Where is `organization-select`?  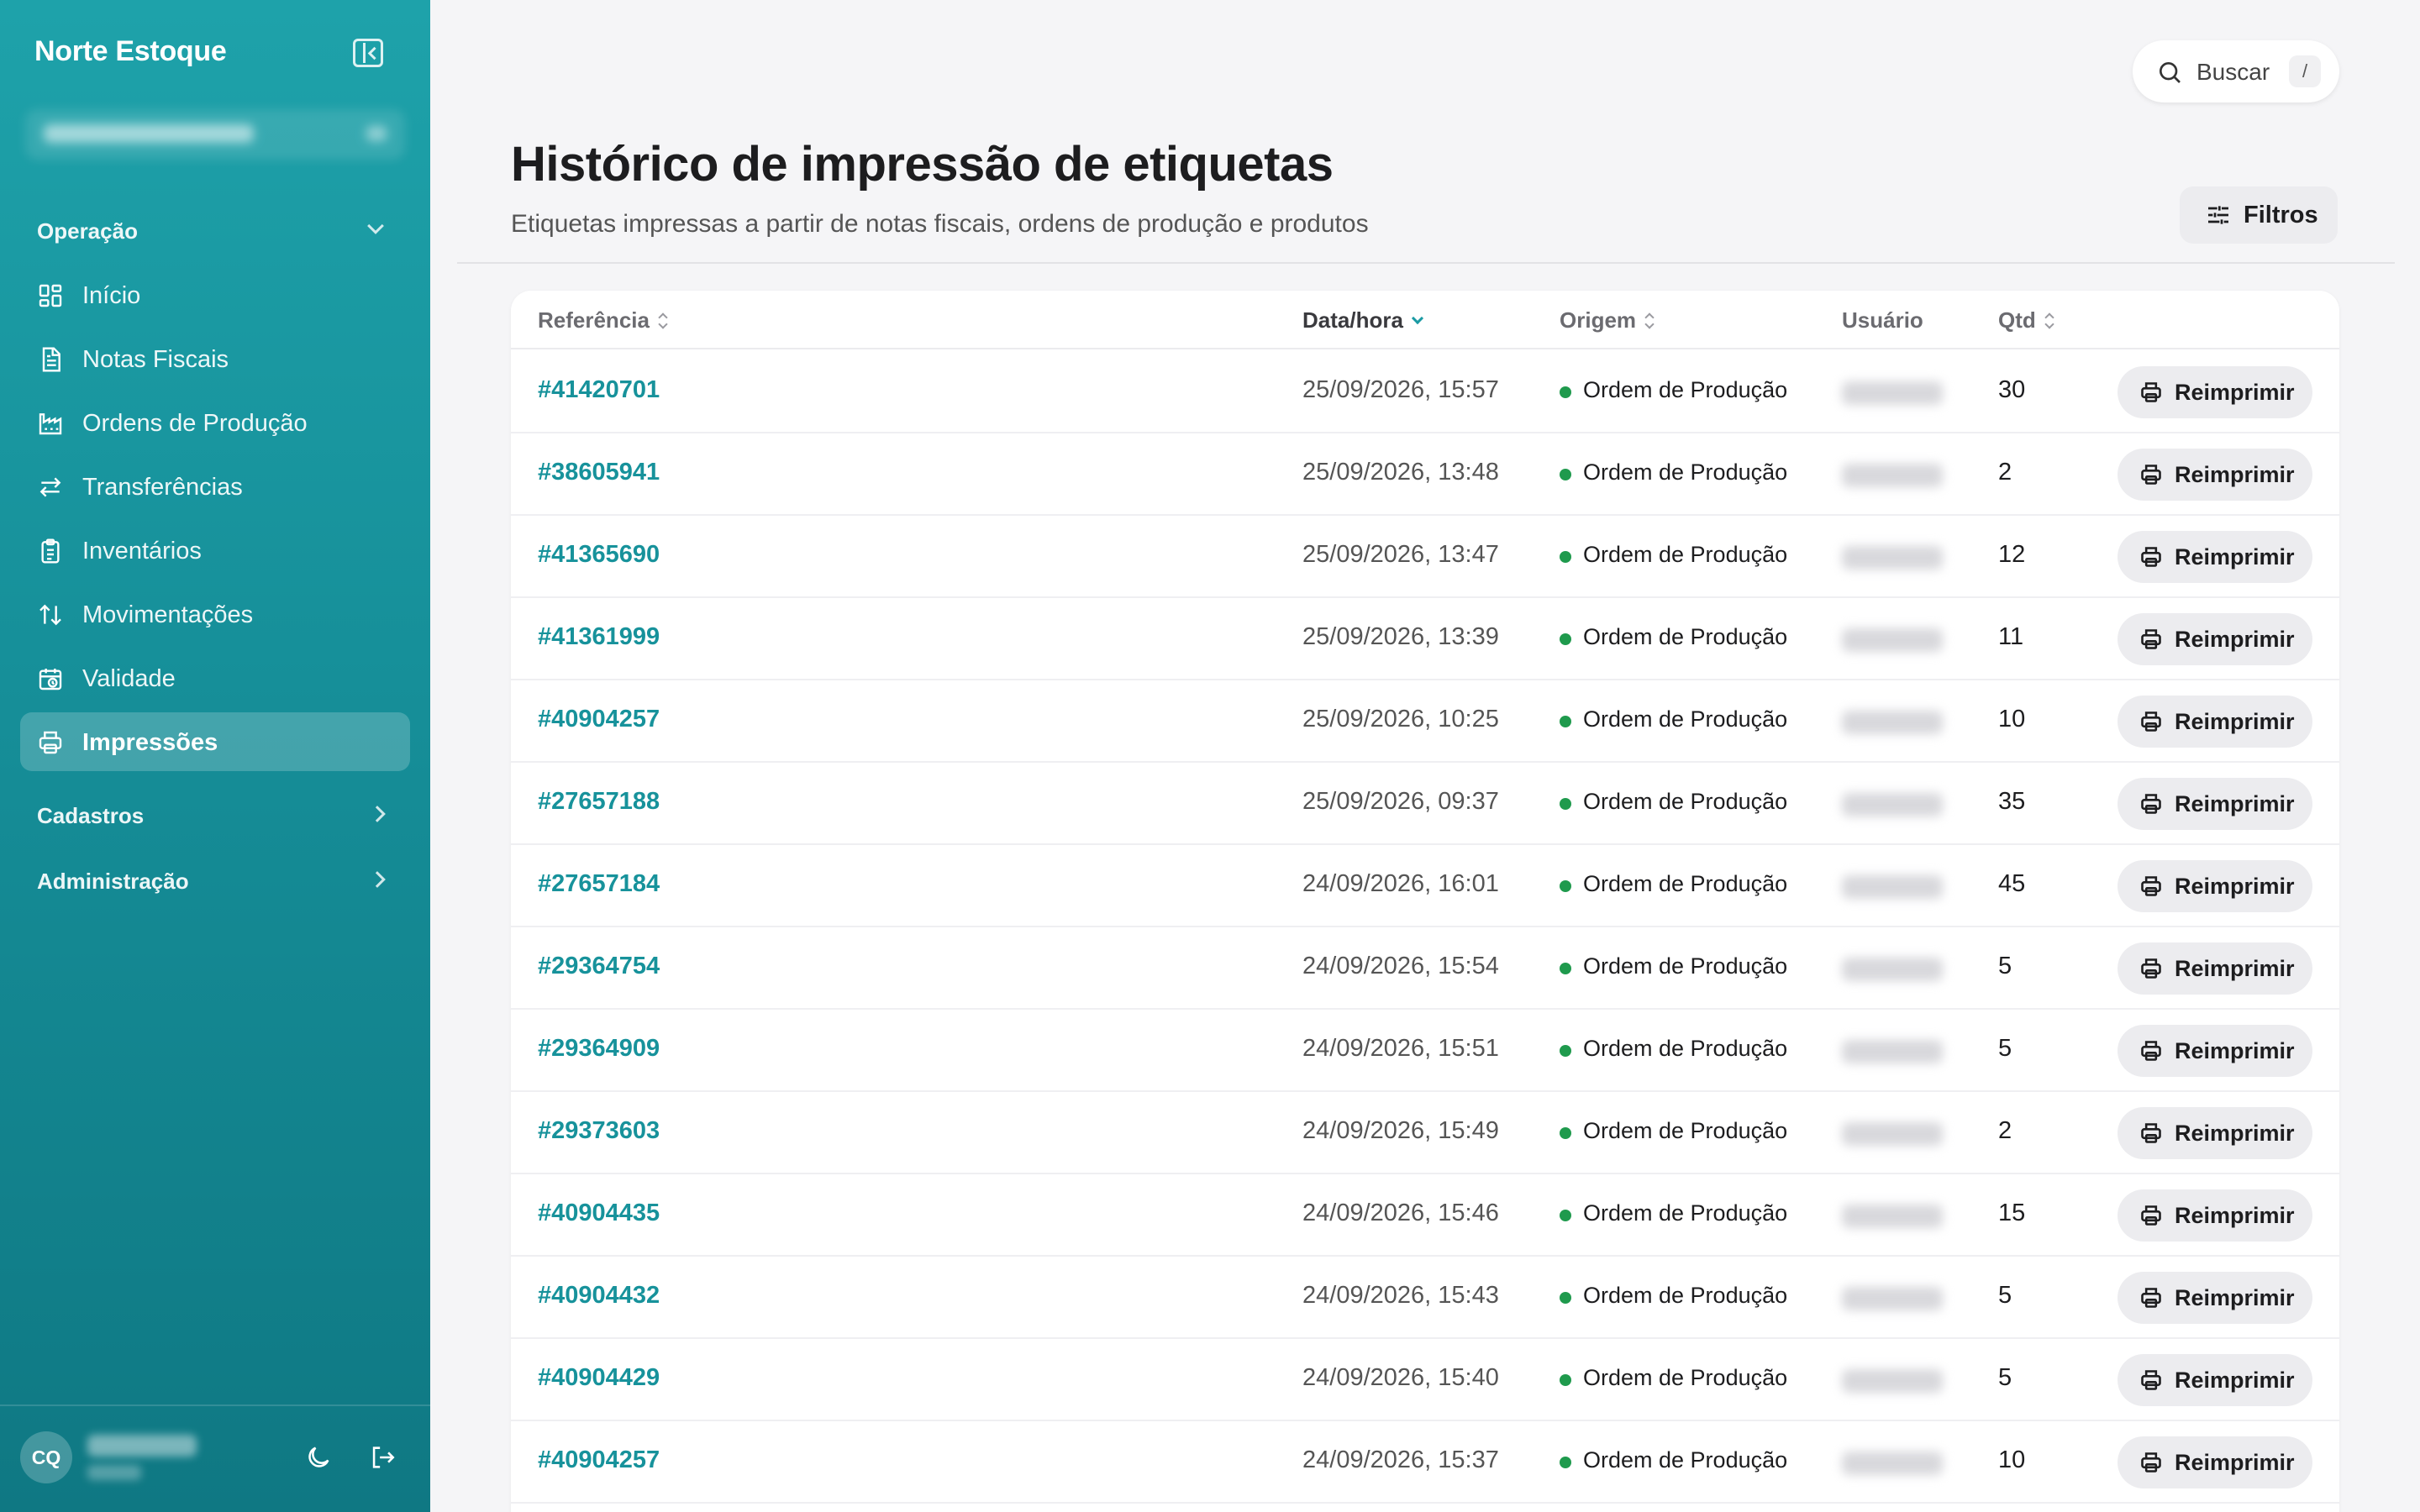
organization-select is located at coordinates (215, 134).